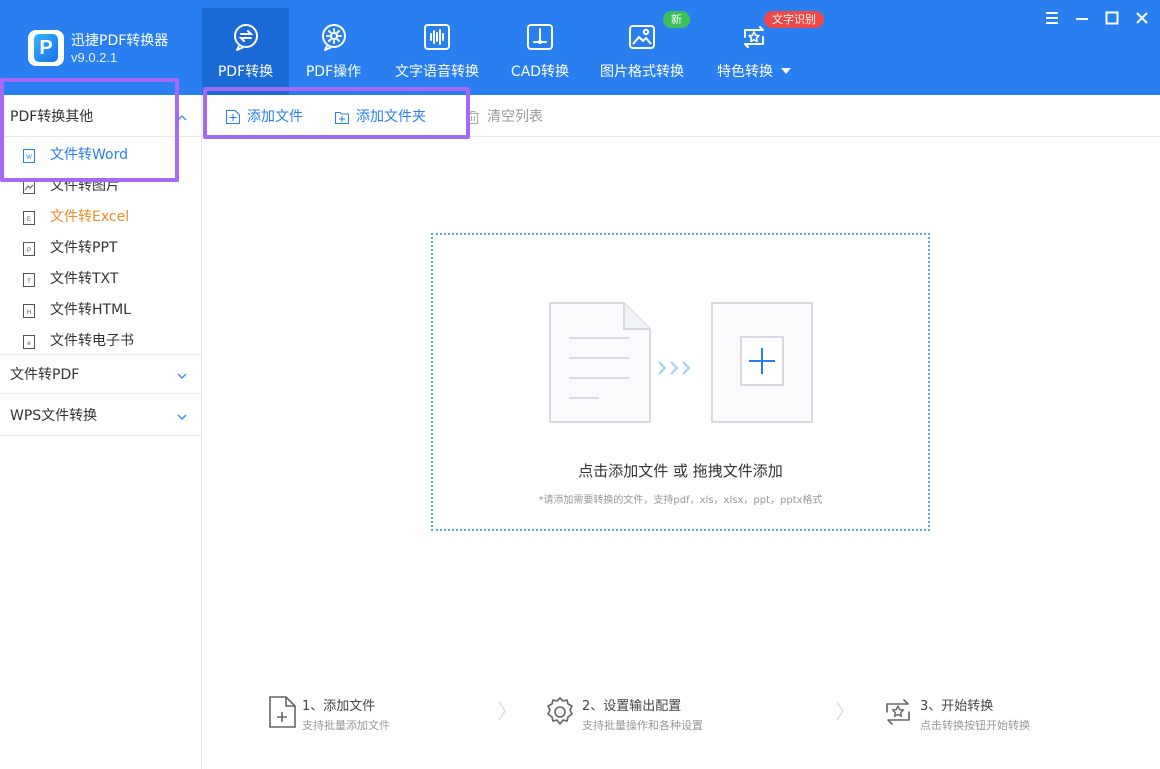 The image size is (1160, 769). I want to click on sidebar-item-to-excel: E 文件转Excel, so click(100, 217).